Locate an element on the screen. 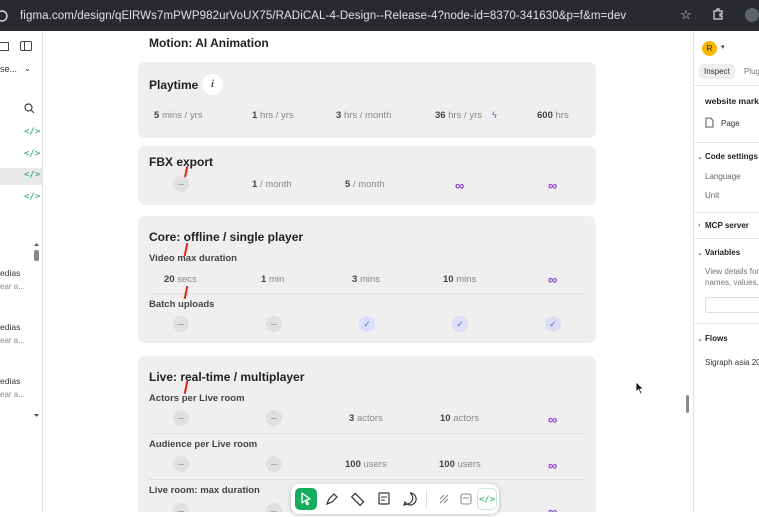 The image size is (759, 517). move-tool-button is located at coordinates (306, 499).